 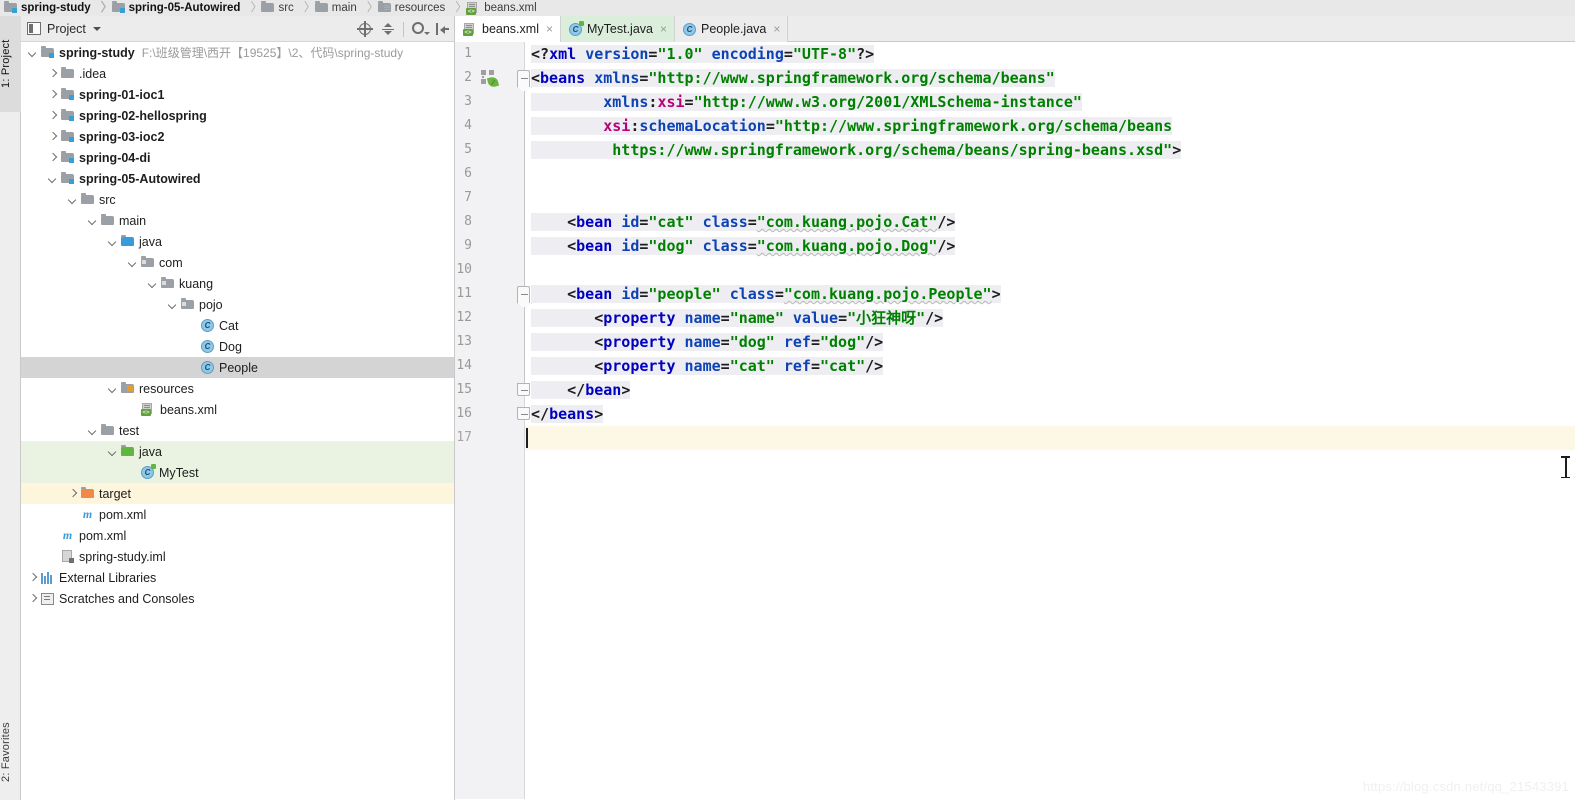 What do you see at coordinates (407, 8) in the screenshot?
I see `breadcrumb-item-resources: 〉 resources` at bounding box center [407, 8].